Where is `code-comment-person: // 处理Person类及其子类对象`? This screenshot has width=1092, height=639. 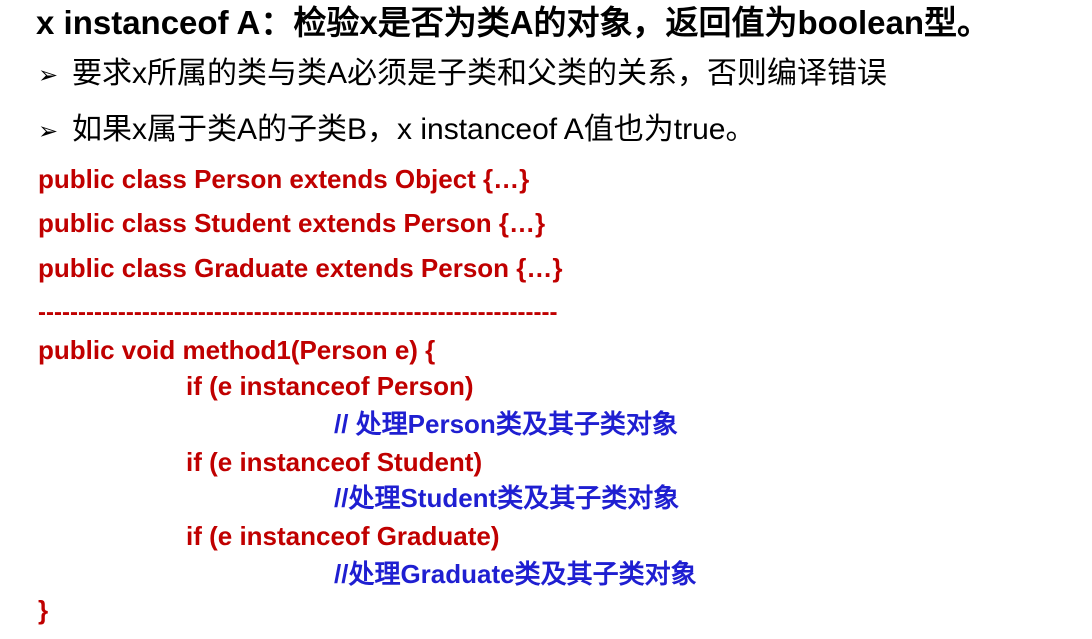
code-comment-person: // 处理Person类及其子类对象 is located at coordinates (506, 424).